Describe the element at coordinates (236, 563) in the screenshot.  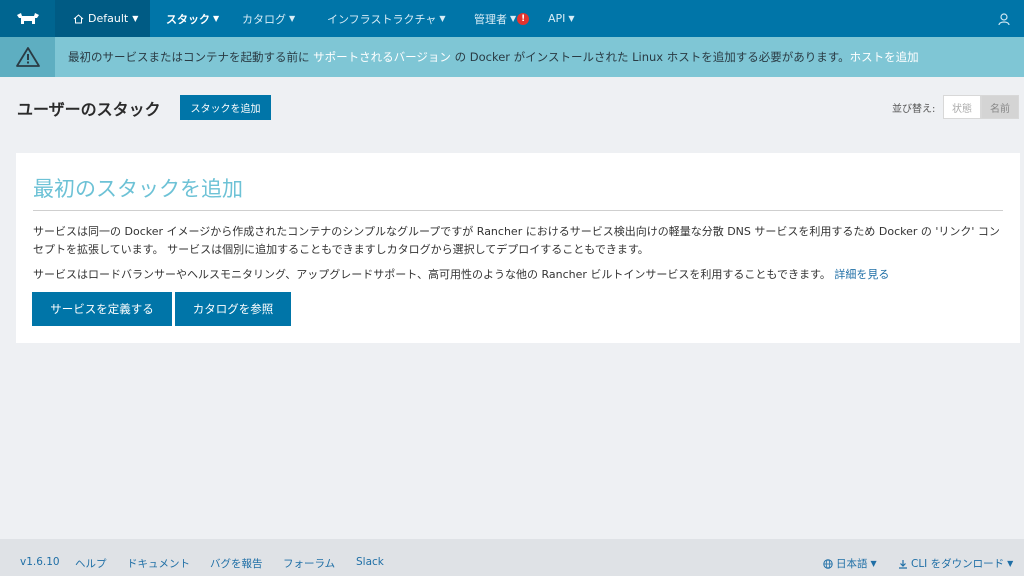
I see `report-bug-link: バグを報告` at that location.